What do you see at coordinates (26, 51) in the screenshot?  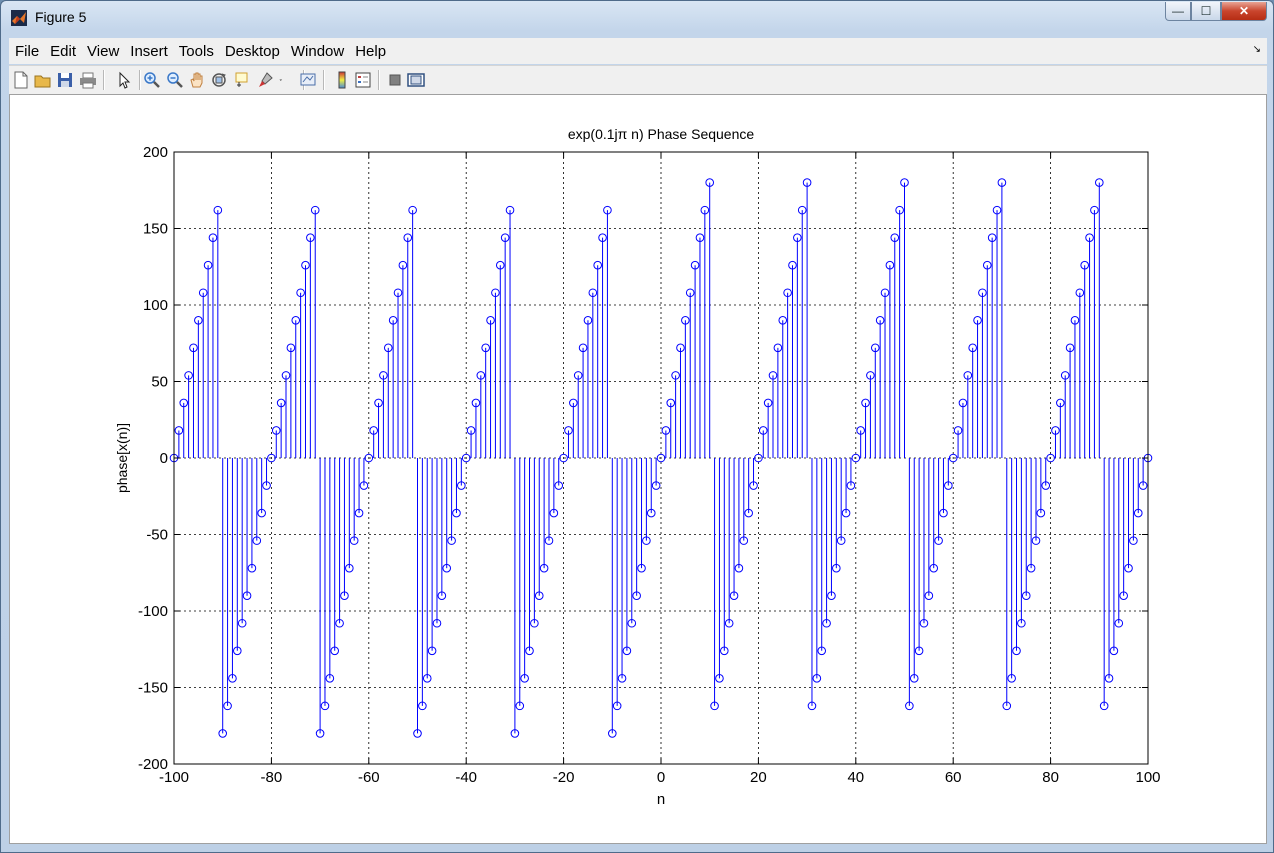 I see `menu-file: File` at bounding box center [26, 51].